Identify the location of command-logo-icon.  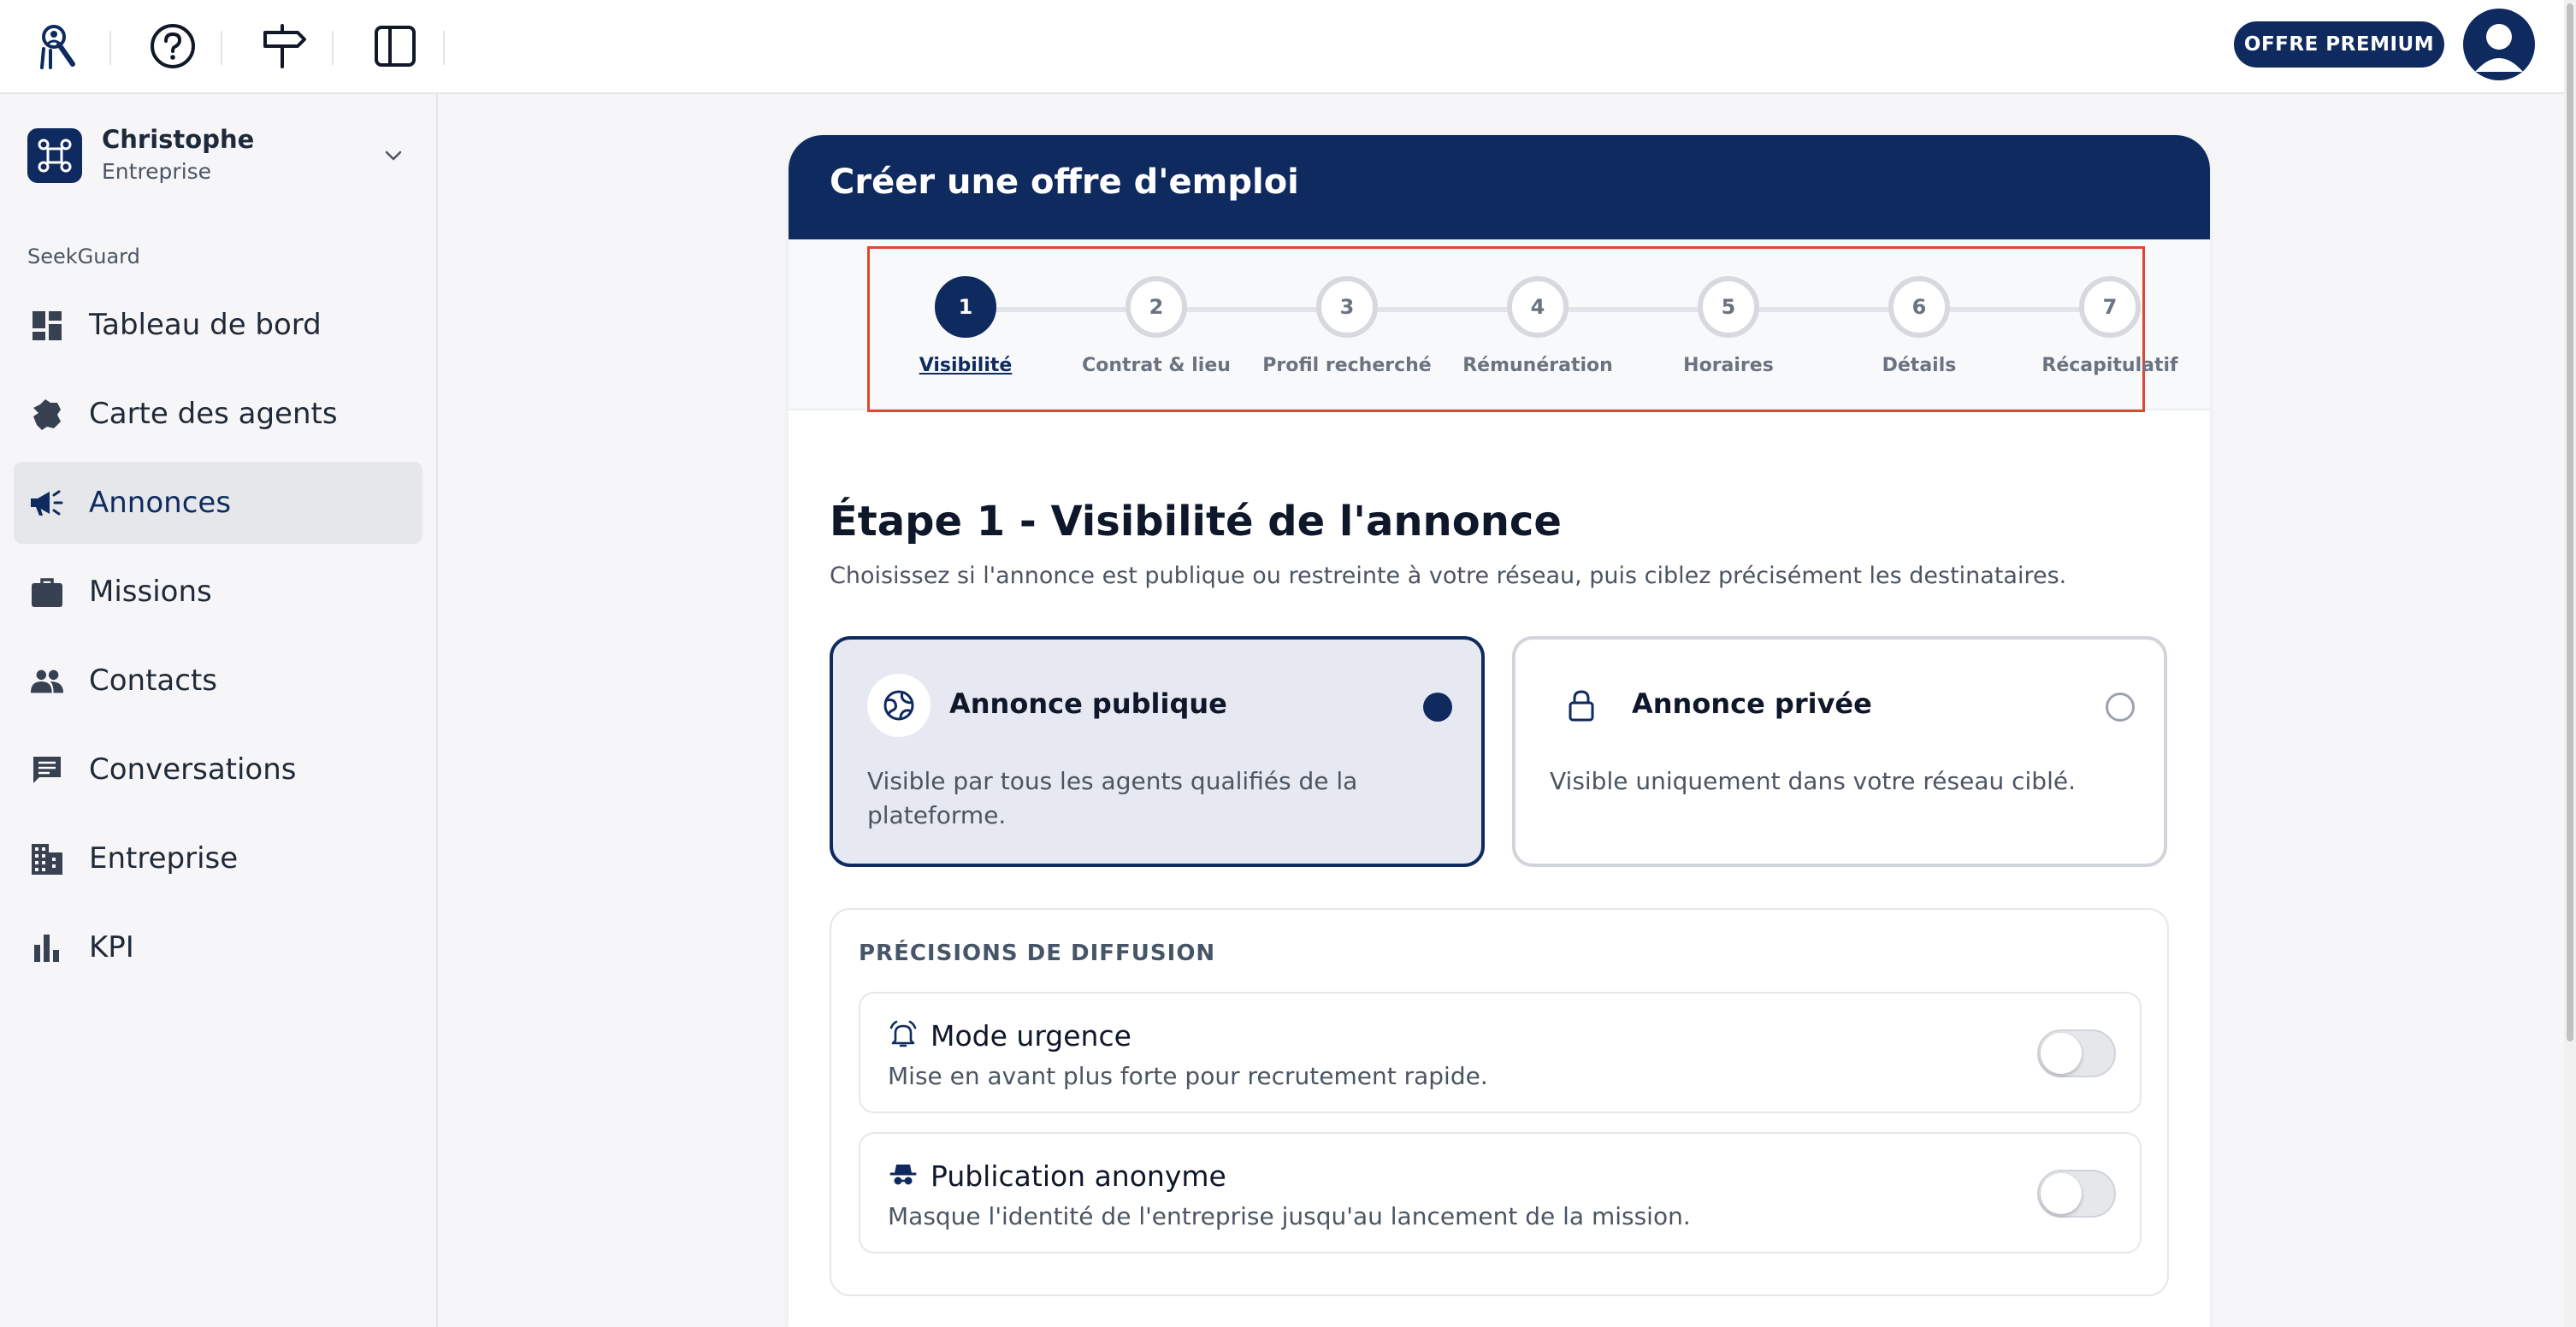
(54, 155).